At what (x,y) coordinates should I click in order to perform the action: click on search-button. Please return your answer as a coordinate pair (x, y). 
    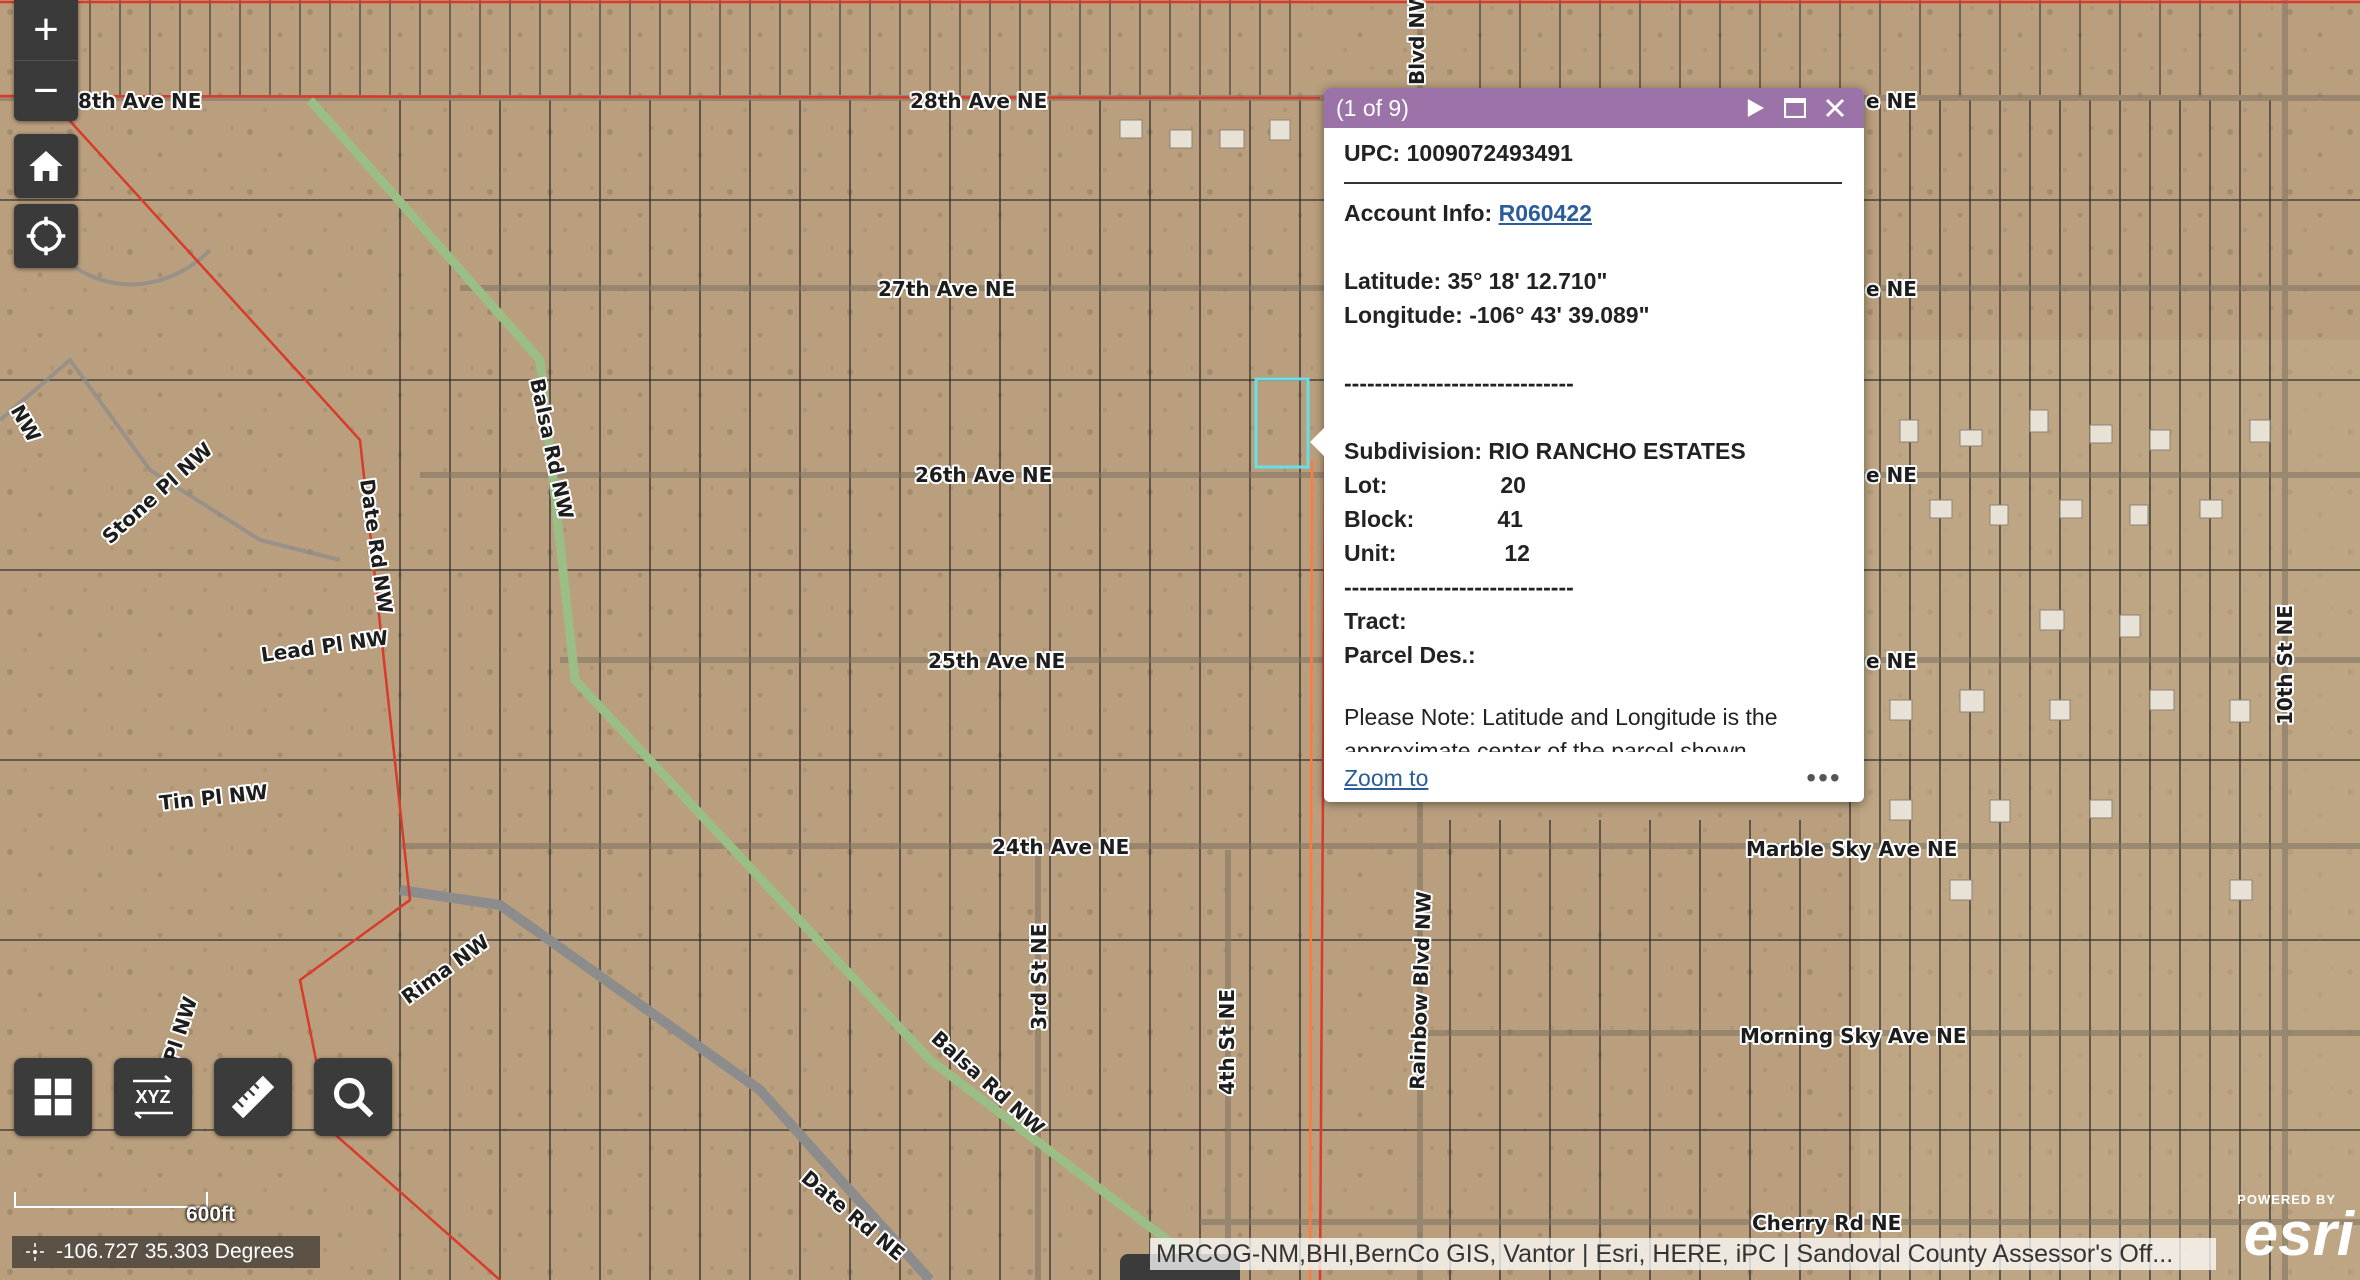
    Looking at the image, I should click on (353, 1097).